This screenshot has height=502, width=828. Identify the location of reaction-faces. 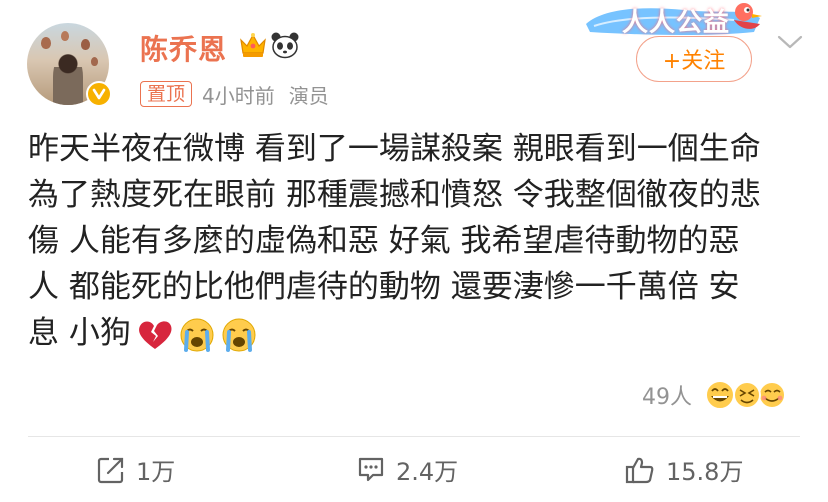
(745, 395).